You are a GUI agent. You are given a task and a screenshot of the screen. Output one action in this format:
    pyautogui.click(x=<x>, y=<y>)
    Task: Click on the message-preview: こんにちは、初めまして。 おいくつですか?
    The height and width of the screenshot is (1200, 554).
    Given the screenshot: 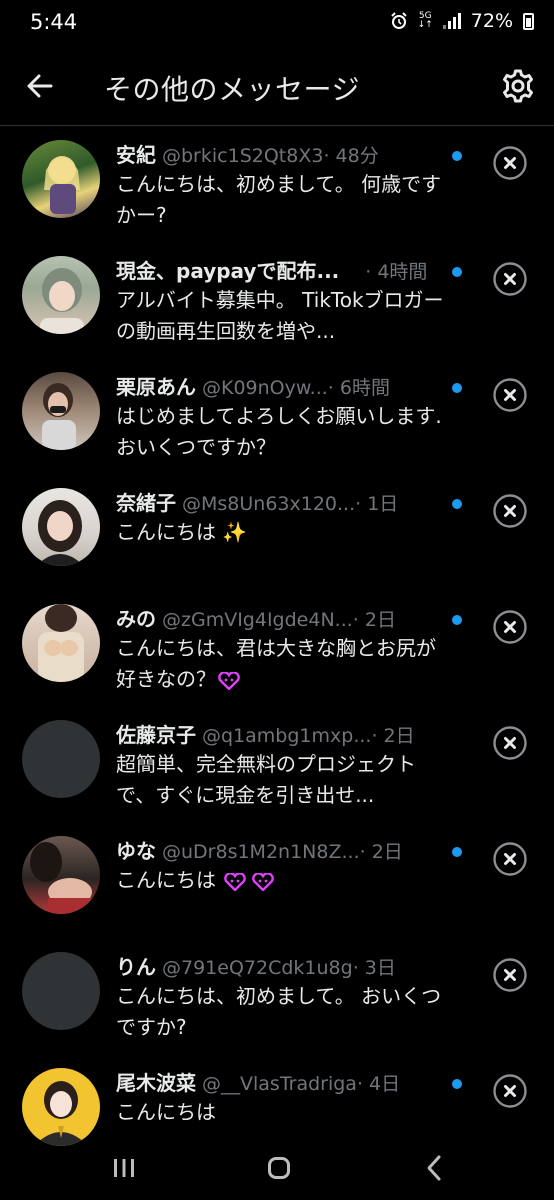 What is the action you would take?
    pyautogui.click(x=279, y=1011)
    